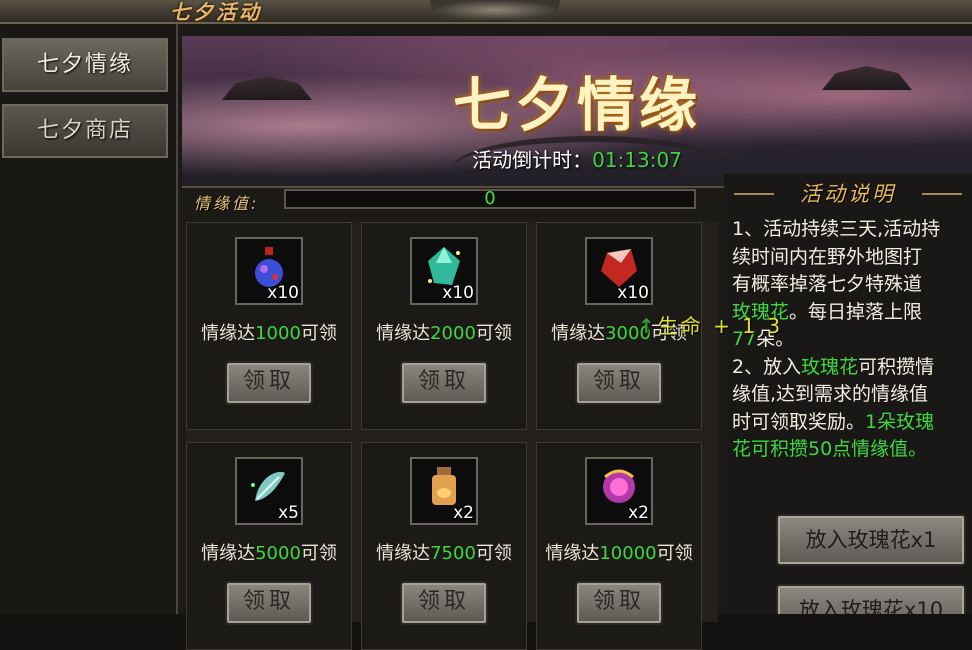 This screenshot has width=972, height=650. What do you see at coordinates (85, 65) in the screenshot?
I see `tab-qixi-romance: 七夕情缘` at bounding box center [85, 65].